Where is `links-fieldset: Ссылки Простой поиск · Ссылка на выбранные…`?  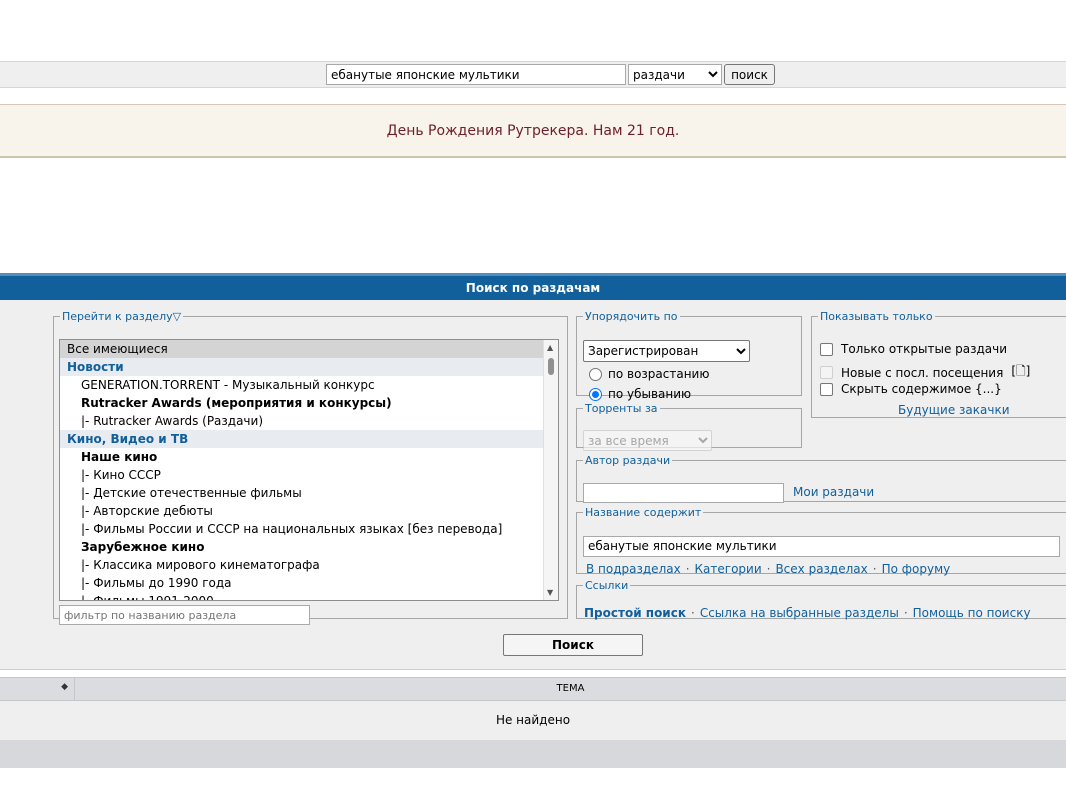
links-fieldset: Ссылки Простой поиск · Ссылка на выбранные… is located at coordinates (821, 599).